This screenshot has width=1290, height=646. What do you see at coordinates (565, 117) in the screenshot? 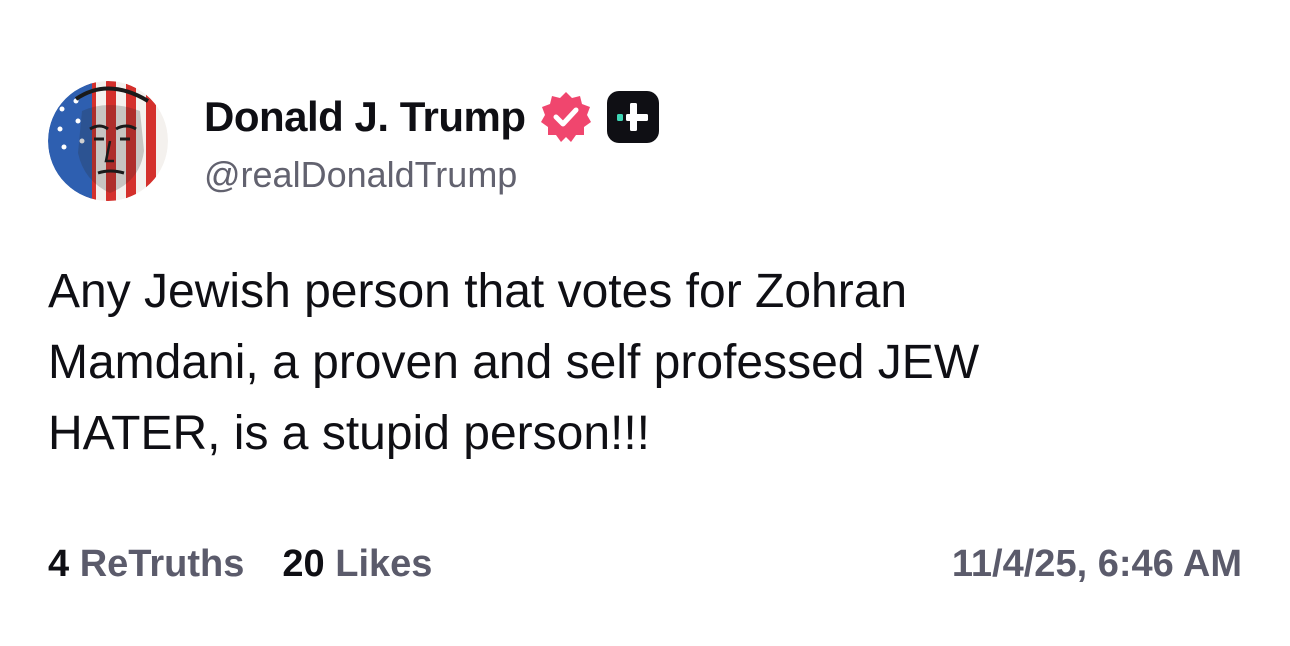
I see `verified-badge-icon` at bounding box center [565, 117].